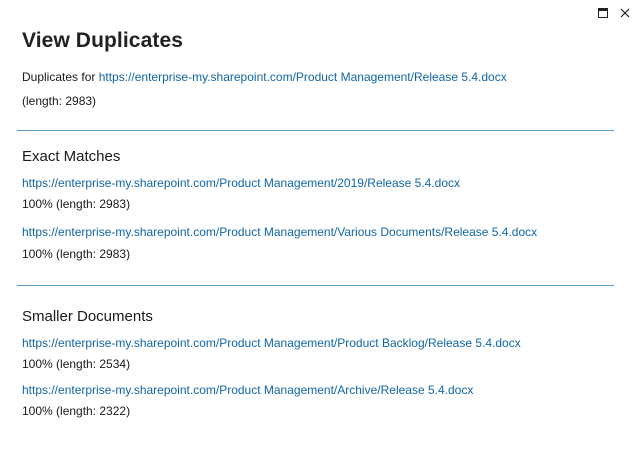 Image resolution: width=640 pixels, height=450 pixels. What do you see at coordinates (103, 40) in the screenshot?
I see `page-title: View Duplicates` at bounding box center [103, 40].